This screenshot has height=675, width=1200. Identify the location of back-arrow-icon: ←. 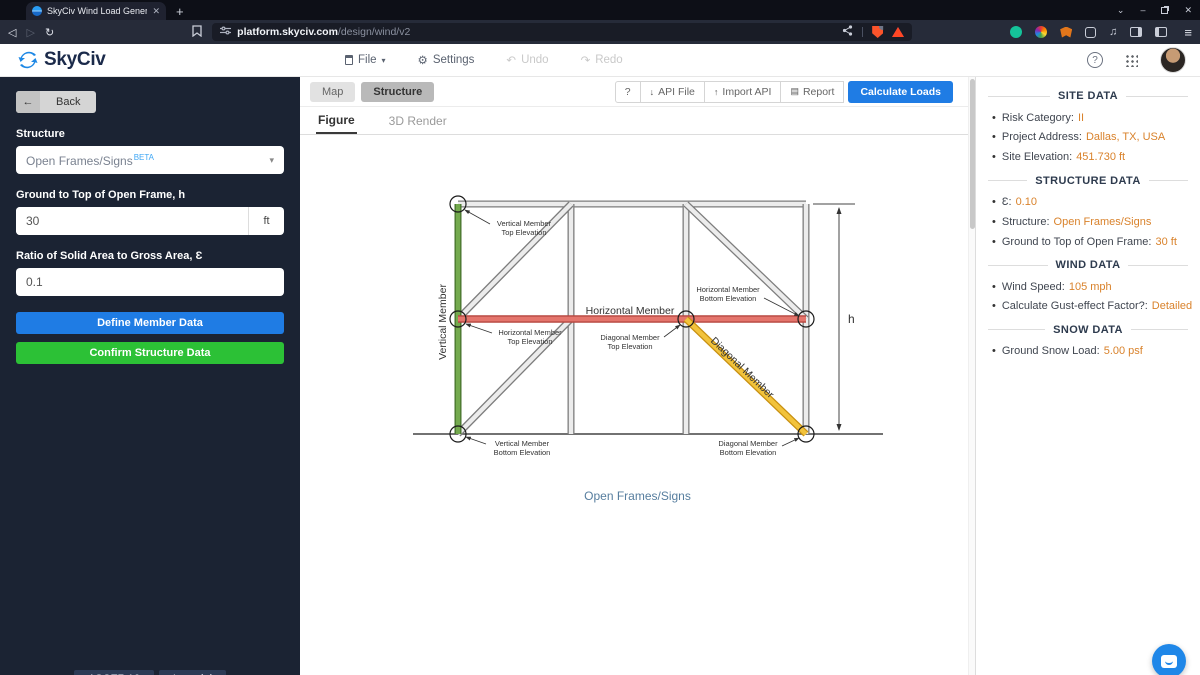
(28, 102).